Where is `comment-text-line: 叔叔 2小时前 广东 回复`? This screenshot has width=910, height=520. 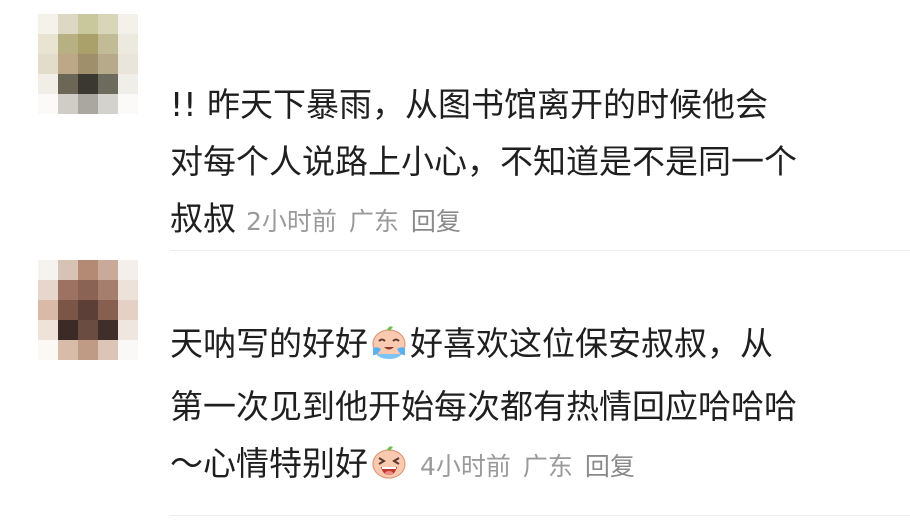 comment-text-line: 叔叔 2小时前 广东 回复 is located at coordinates (530, 220).